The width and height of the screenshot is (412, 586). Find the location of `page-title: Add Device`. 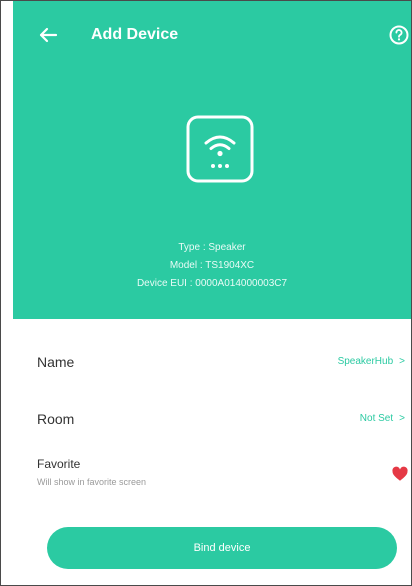

page-title: Add Device is located at coordinates (135, 34).